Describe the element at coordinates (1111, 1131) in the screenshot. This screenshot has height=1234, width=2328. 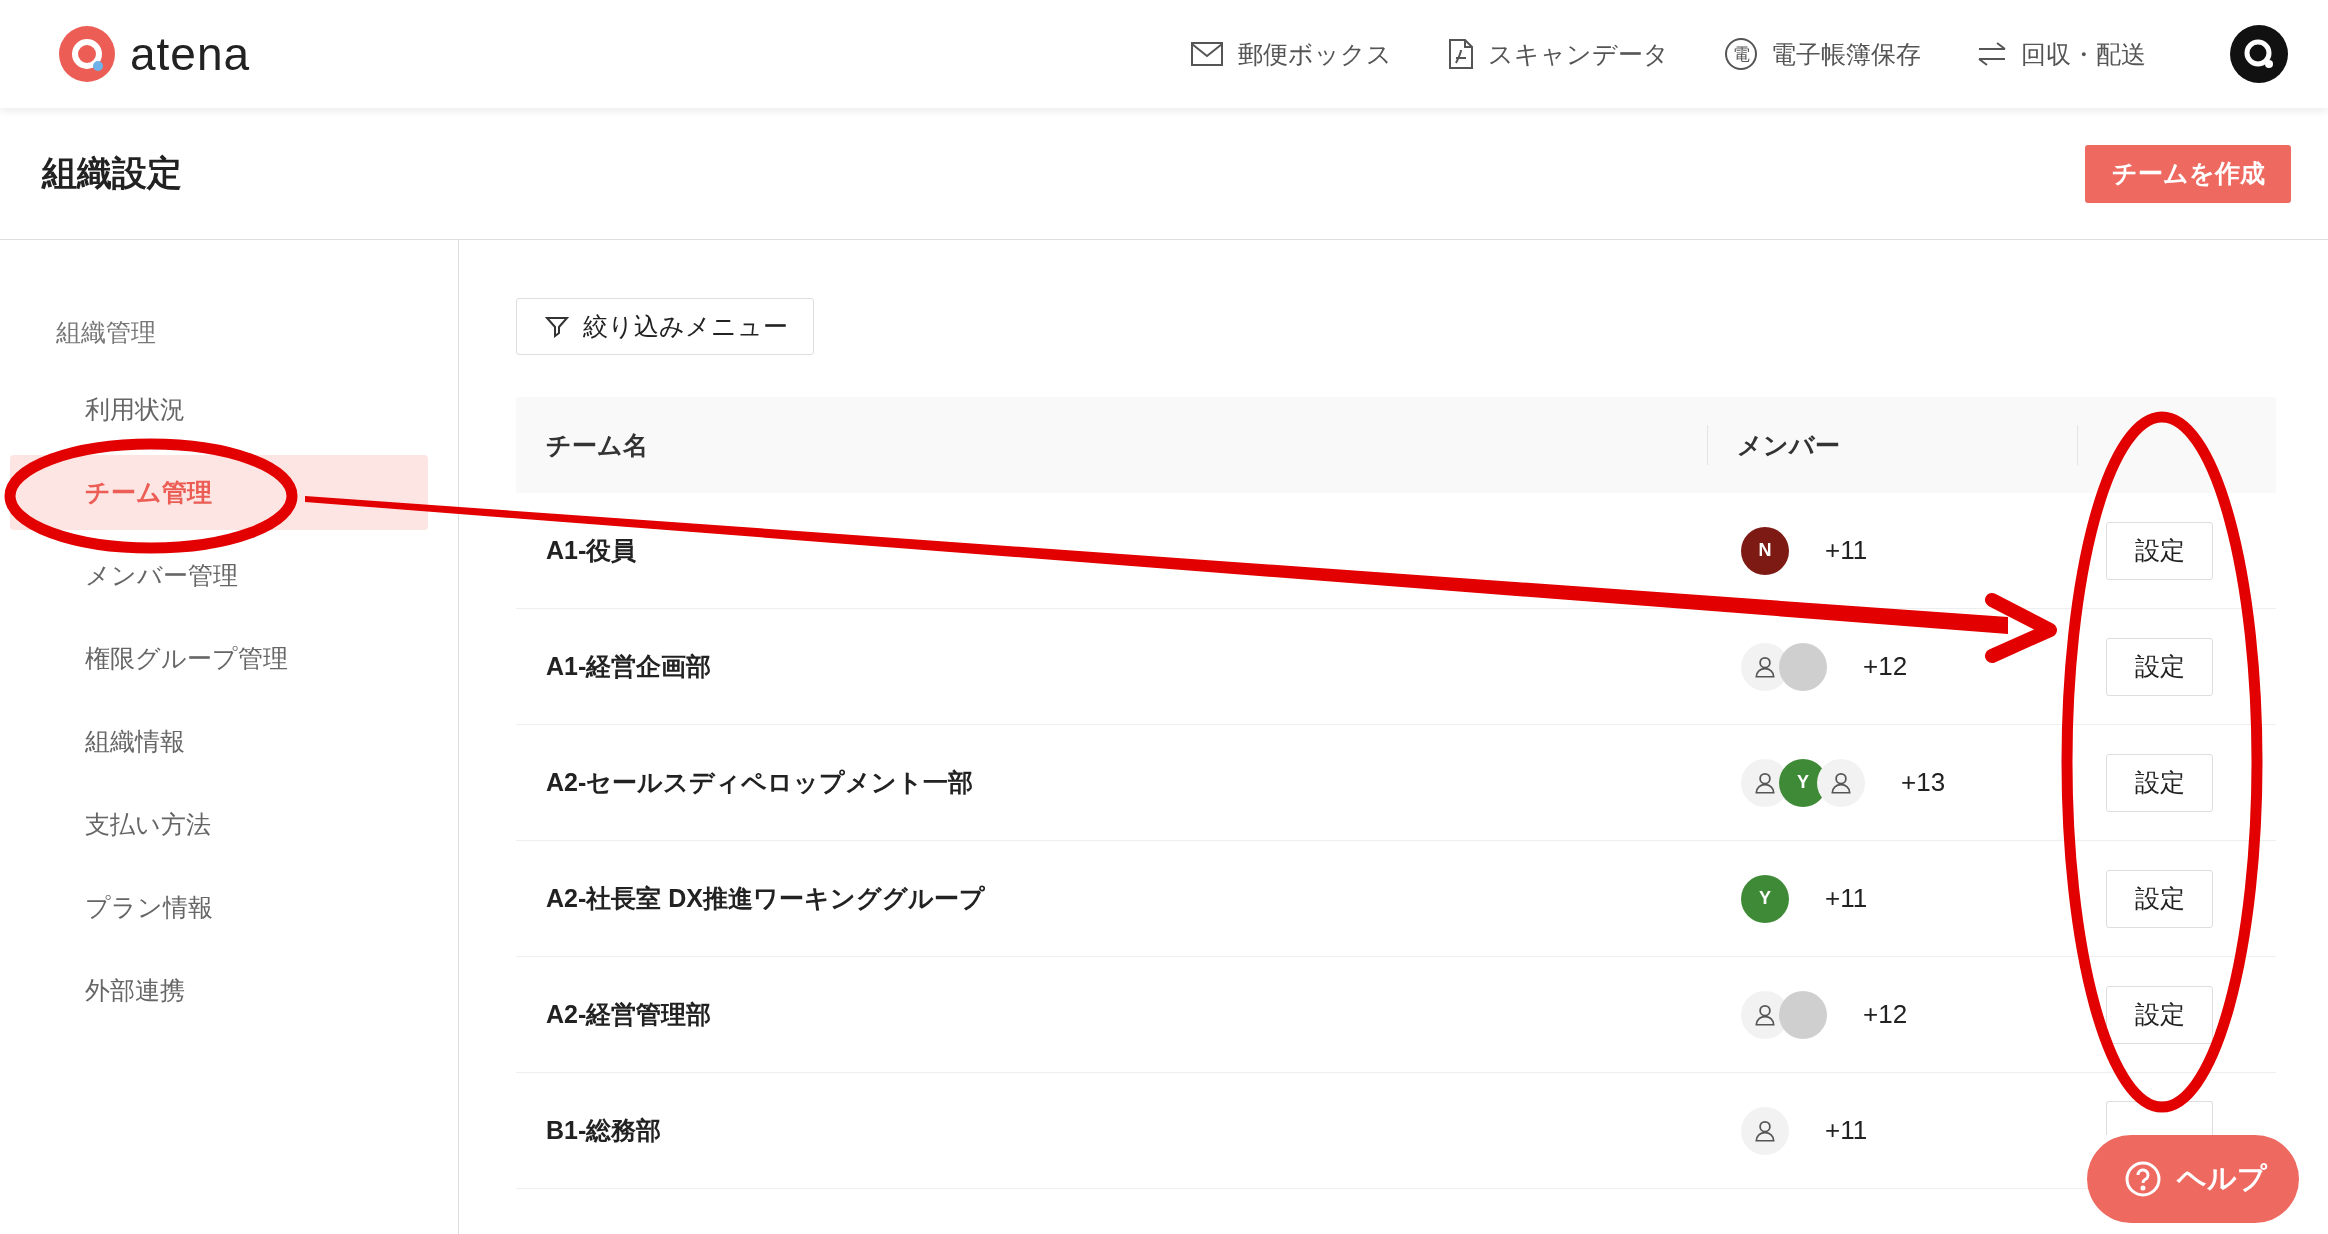
I see `team-name: B1-総務部` at that location.